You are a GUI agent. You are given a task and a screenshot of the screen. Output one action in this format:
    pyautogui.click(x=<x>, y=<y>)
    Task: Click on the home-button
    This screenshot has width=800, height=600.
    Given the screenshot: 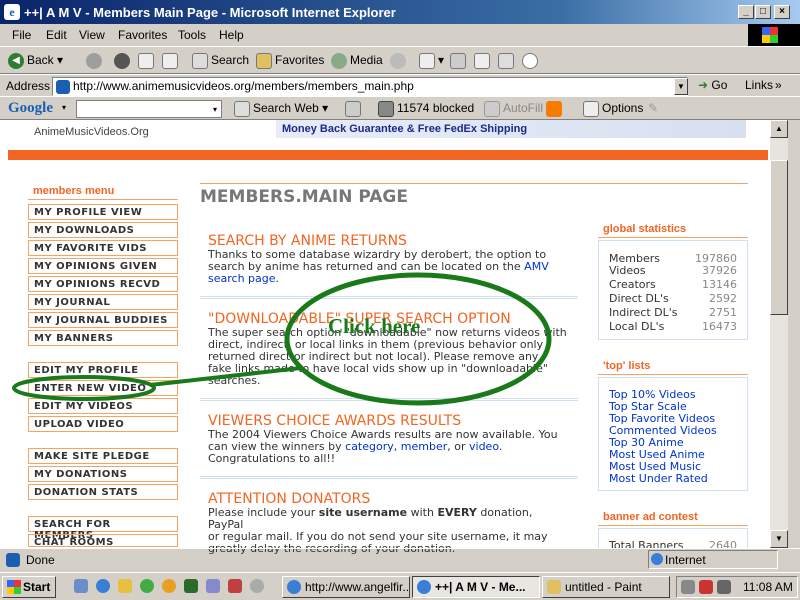 What is the action you would take?
    pyautogui.click(x=171, y=61)
    